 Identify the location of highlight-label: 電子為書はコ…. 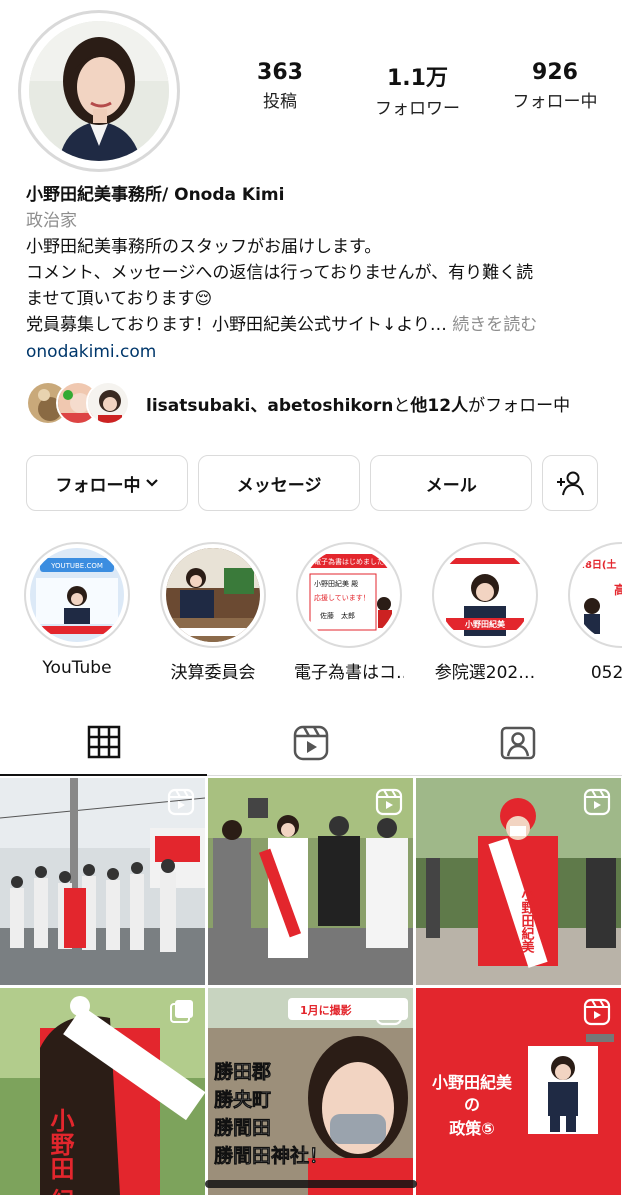
(349, 672).